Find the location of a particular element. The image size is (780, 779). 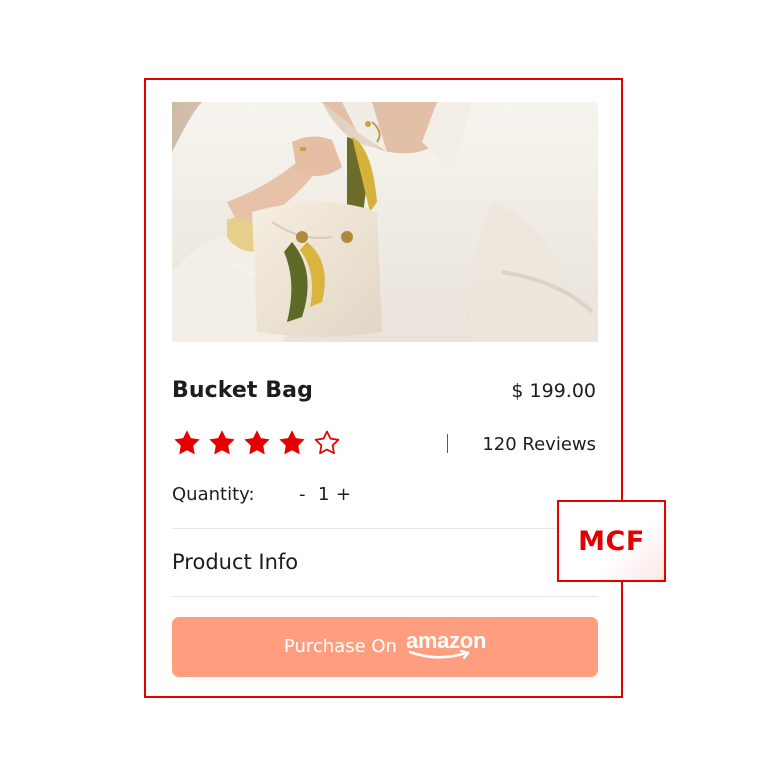

quantity-label: Quantity: is located at coordinates (213, 494).